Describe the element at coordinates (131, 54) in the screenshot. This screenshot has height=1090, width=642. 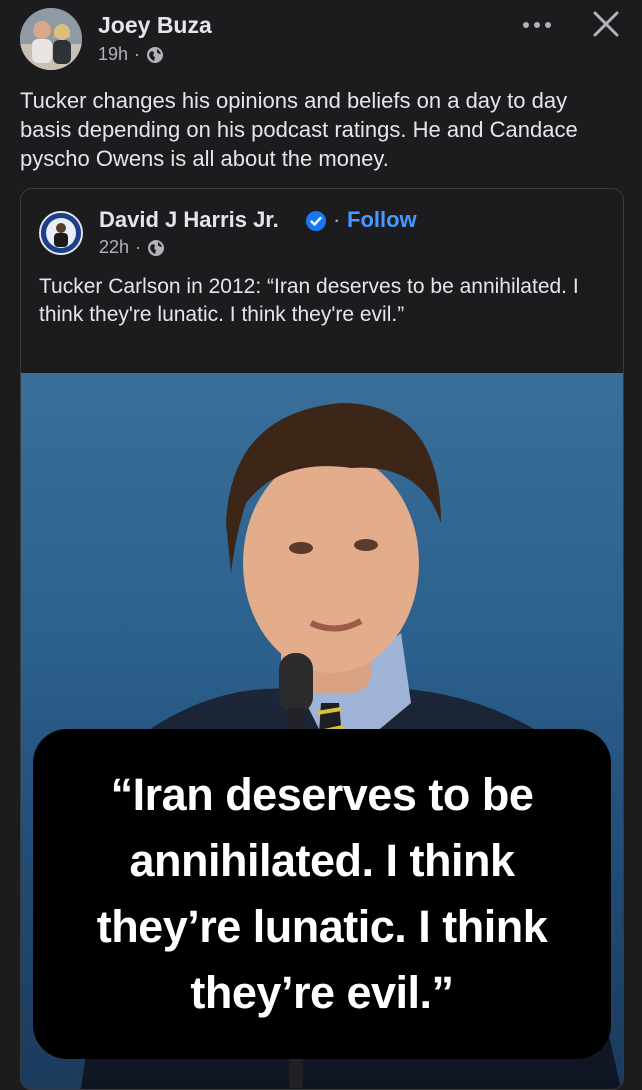
I see `post-meta: 19h ·` at that location.